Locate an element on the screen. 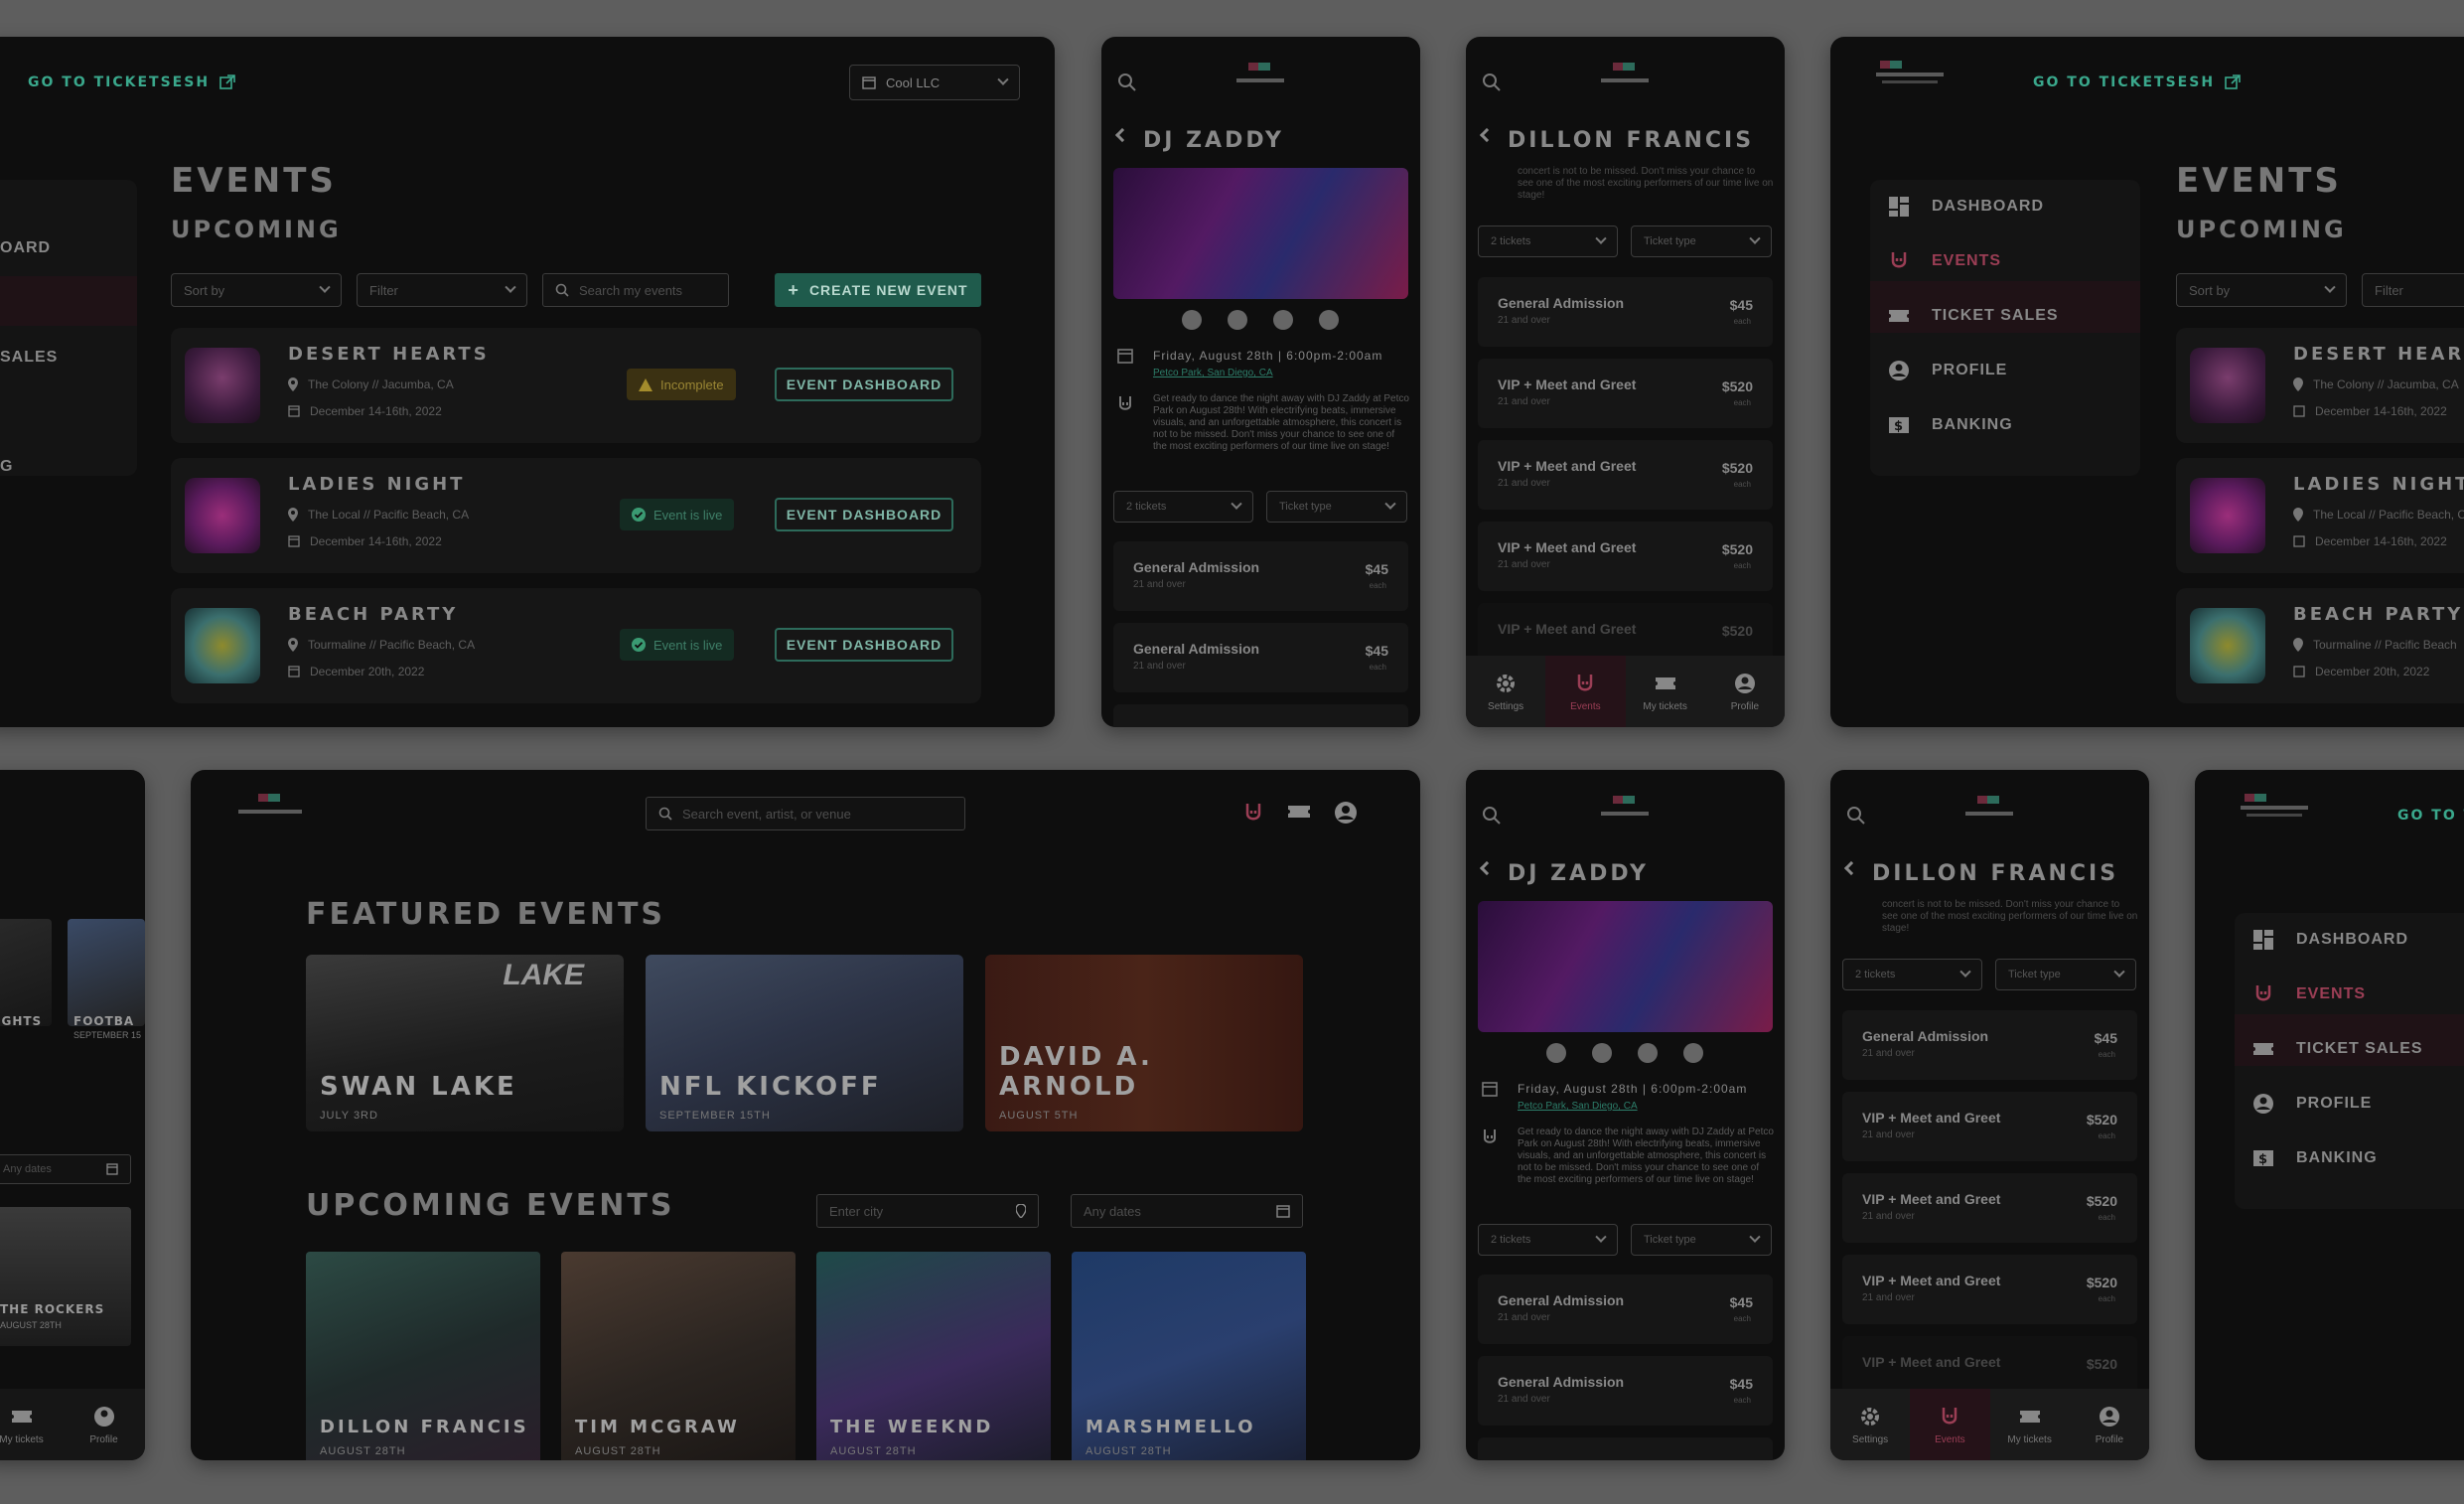 The image size is (2464, 1504). org-select: Cool LLC is located at coordinates (934, 82).